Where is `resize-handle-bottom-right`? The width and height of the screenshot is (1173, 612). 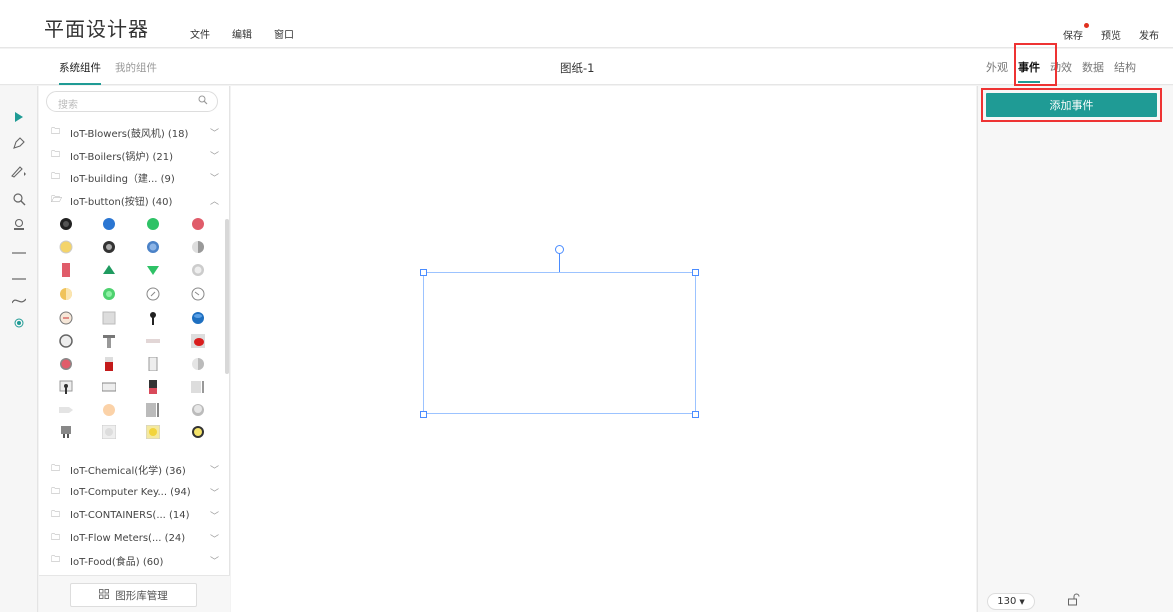 resize-handle-bottom-right is located at coordinates (695, 414).